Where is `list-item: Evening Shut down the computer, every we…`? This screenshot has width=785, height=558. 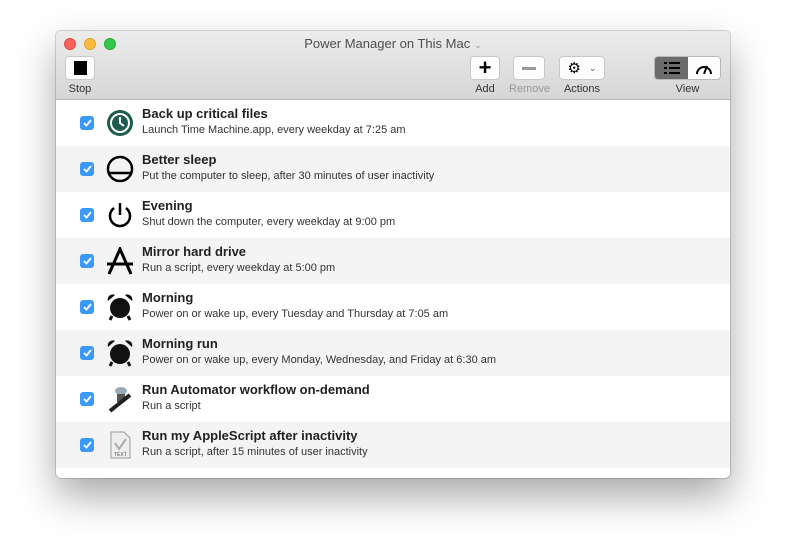
list-item: Evening Shut down the computer, every we… is located at coordinates (393, 215).